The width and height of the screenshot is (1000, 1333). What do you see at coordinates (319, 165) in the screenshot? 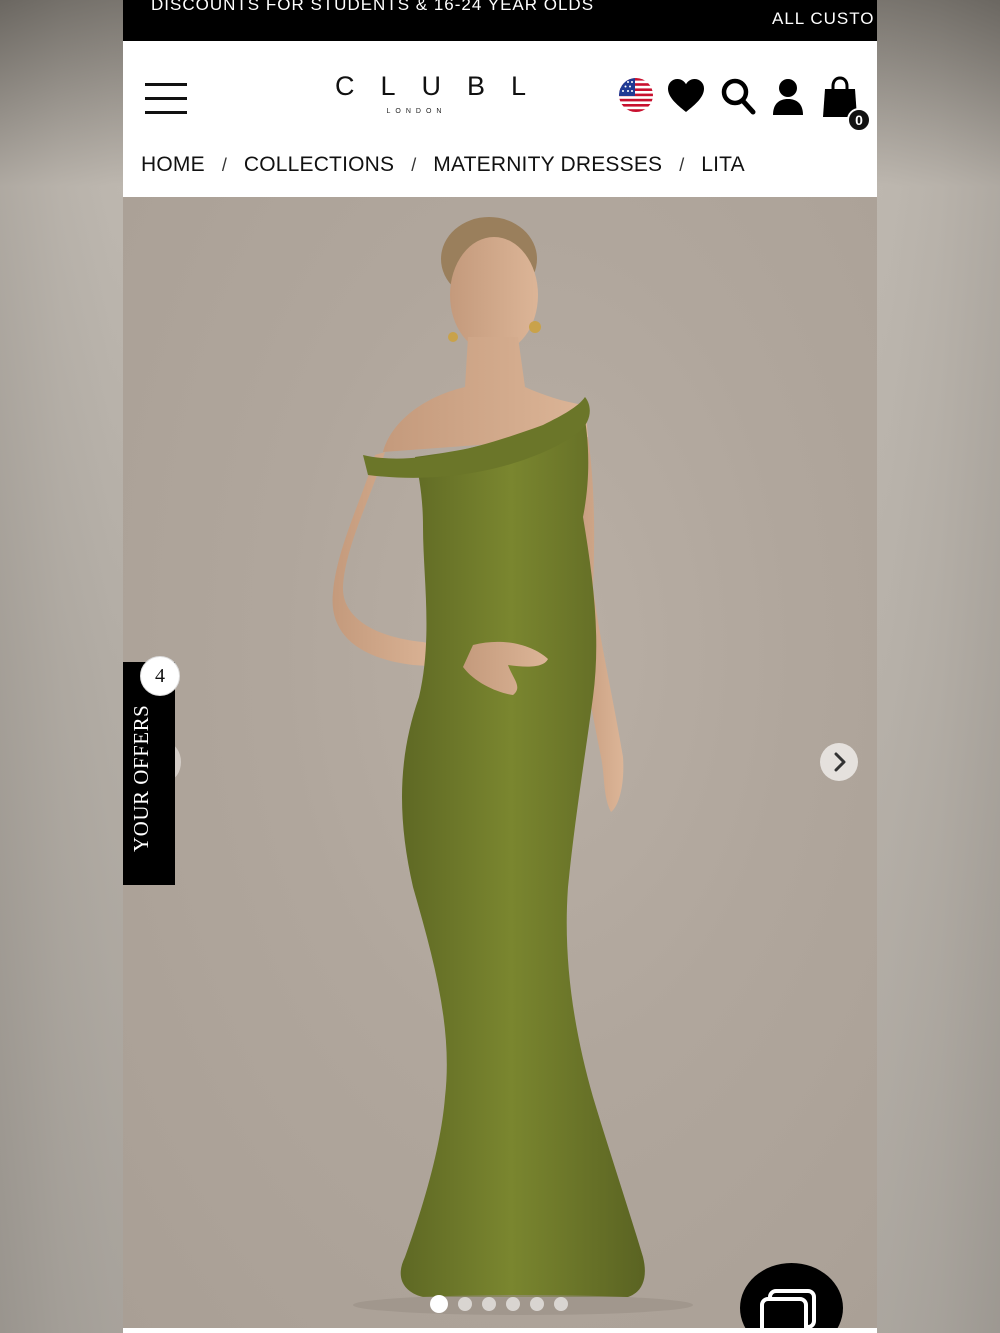
I see `breadcrumb-collections: COLLECTIONS` at bounding box center [319, 165].